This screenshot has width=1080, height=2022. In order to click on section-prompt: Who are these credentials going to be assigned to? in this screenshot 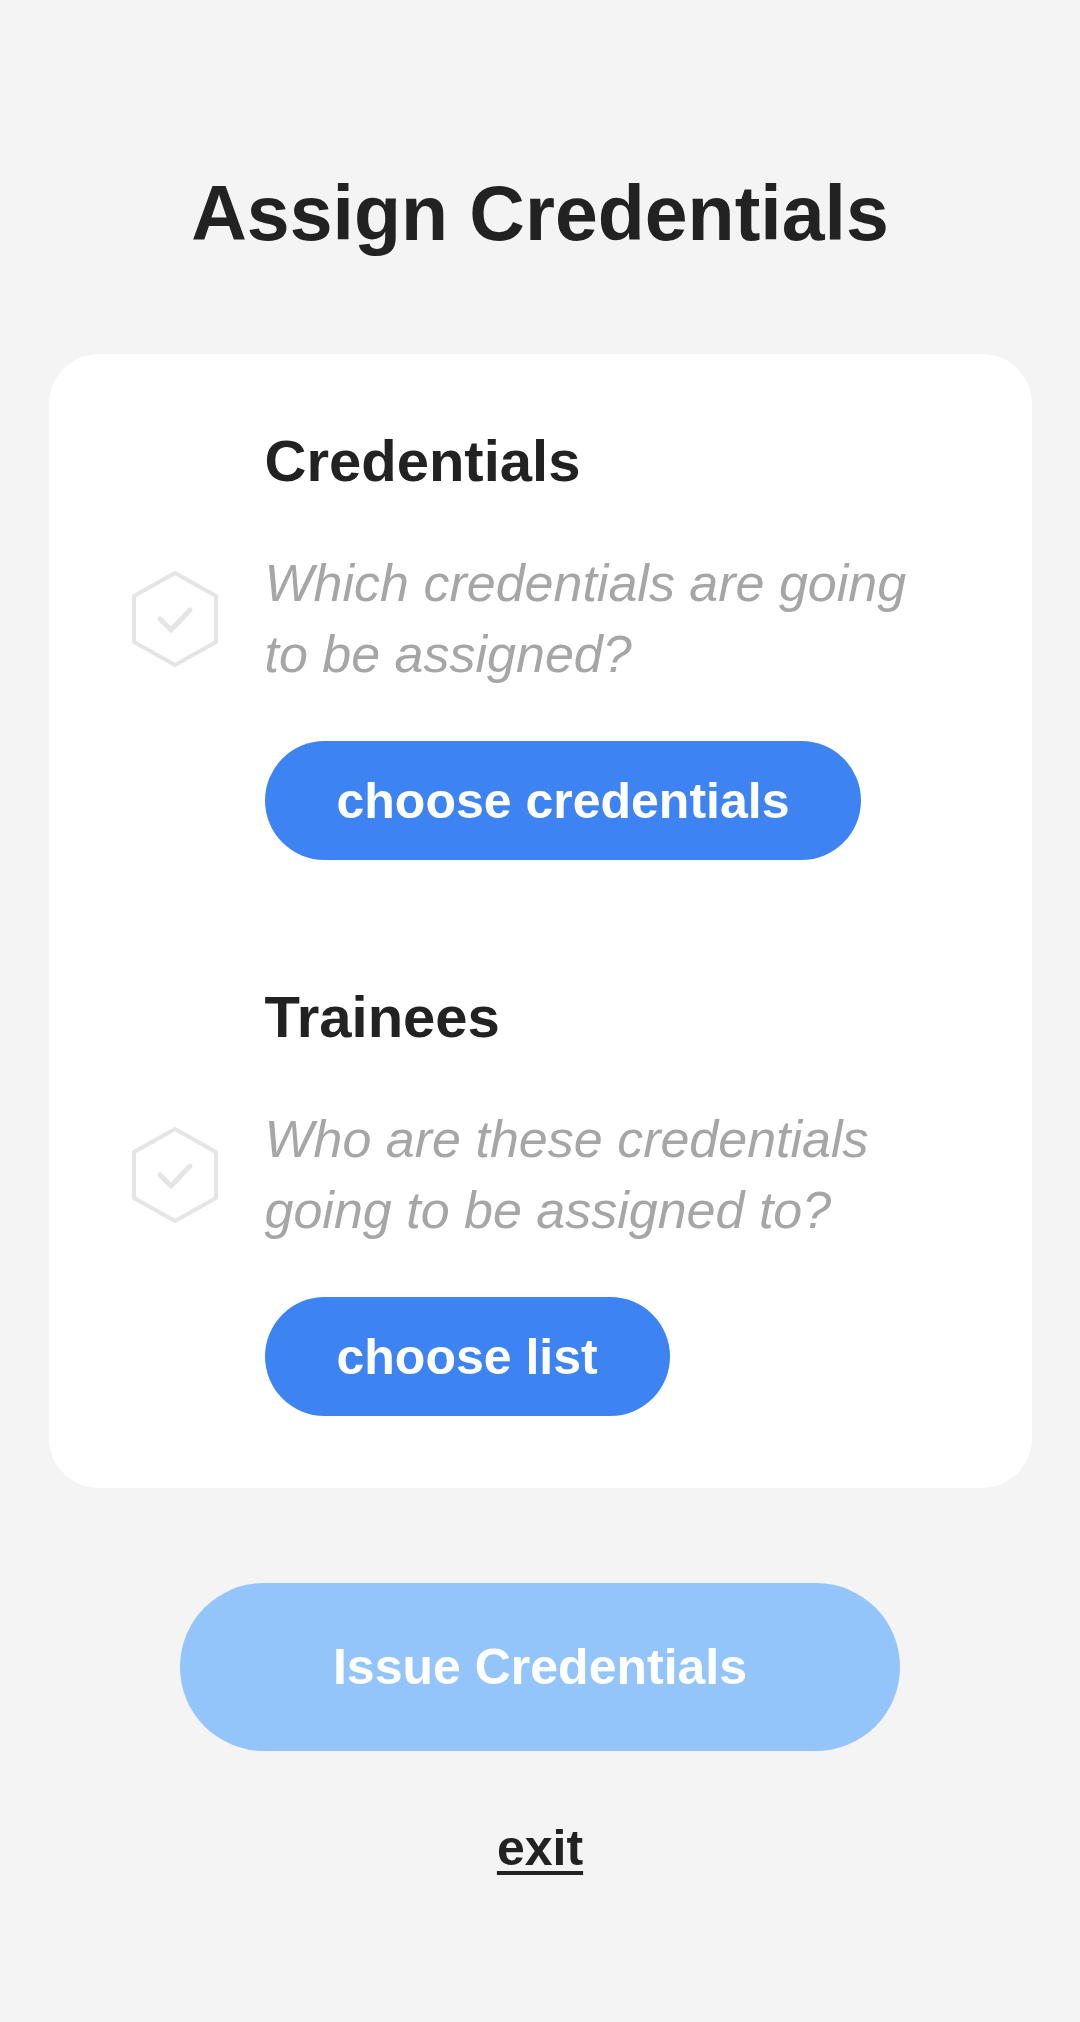, I will do `click(567, 1175)`.